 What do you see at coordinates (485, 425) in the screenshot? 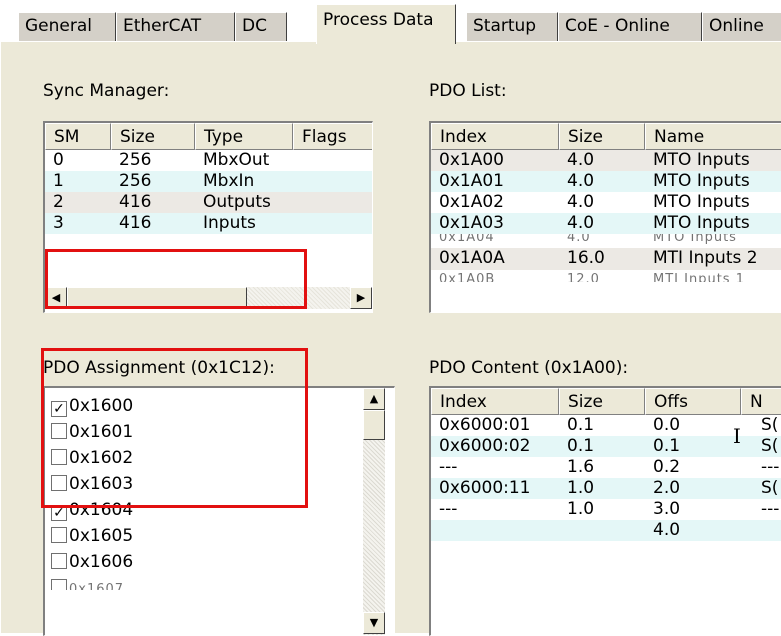
I see `index-cell: 0x6000:01` at bounding box center [485, 425].